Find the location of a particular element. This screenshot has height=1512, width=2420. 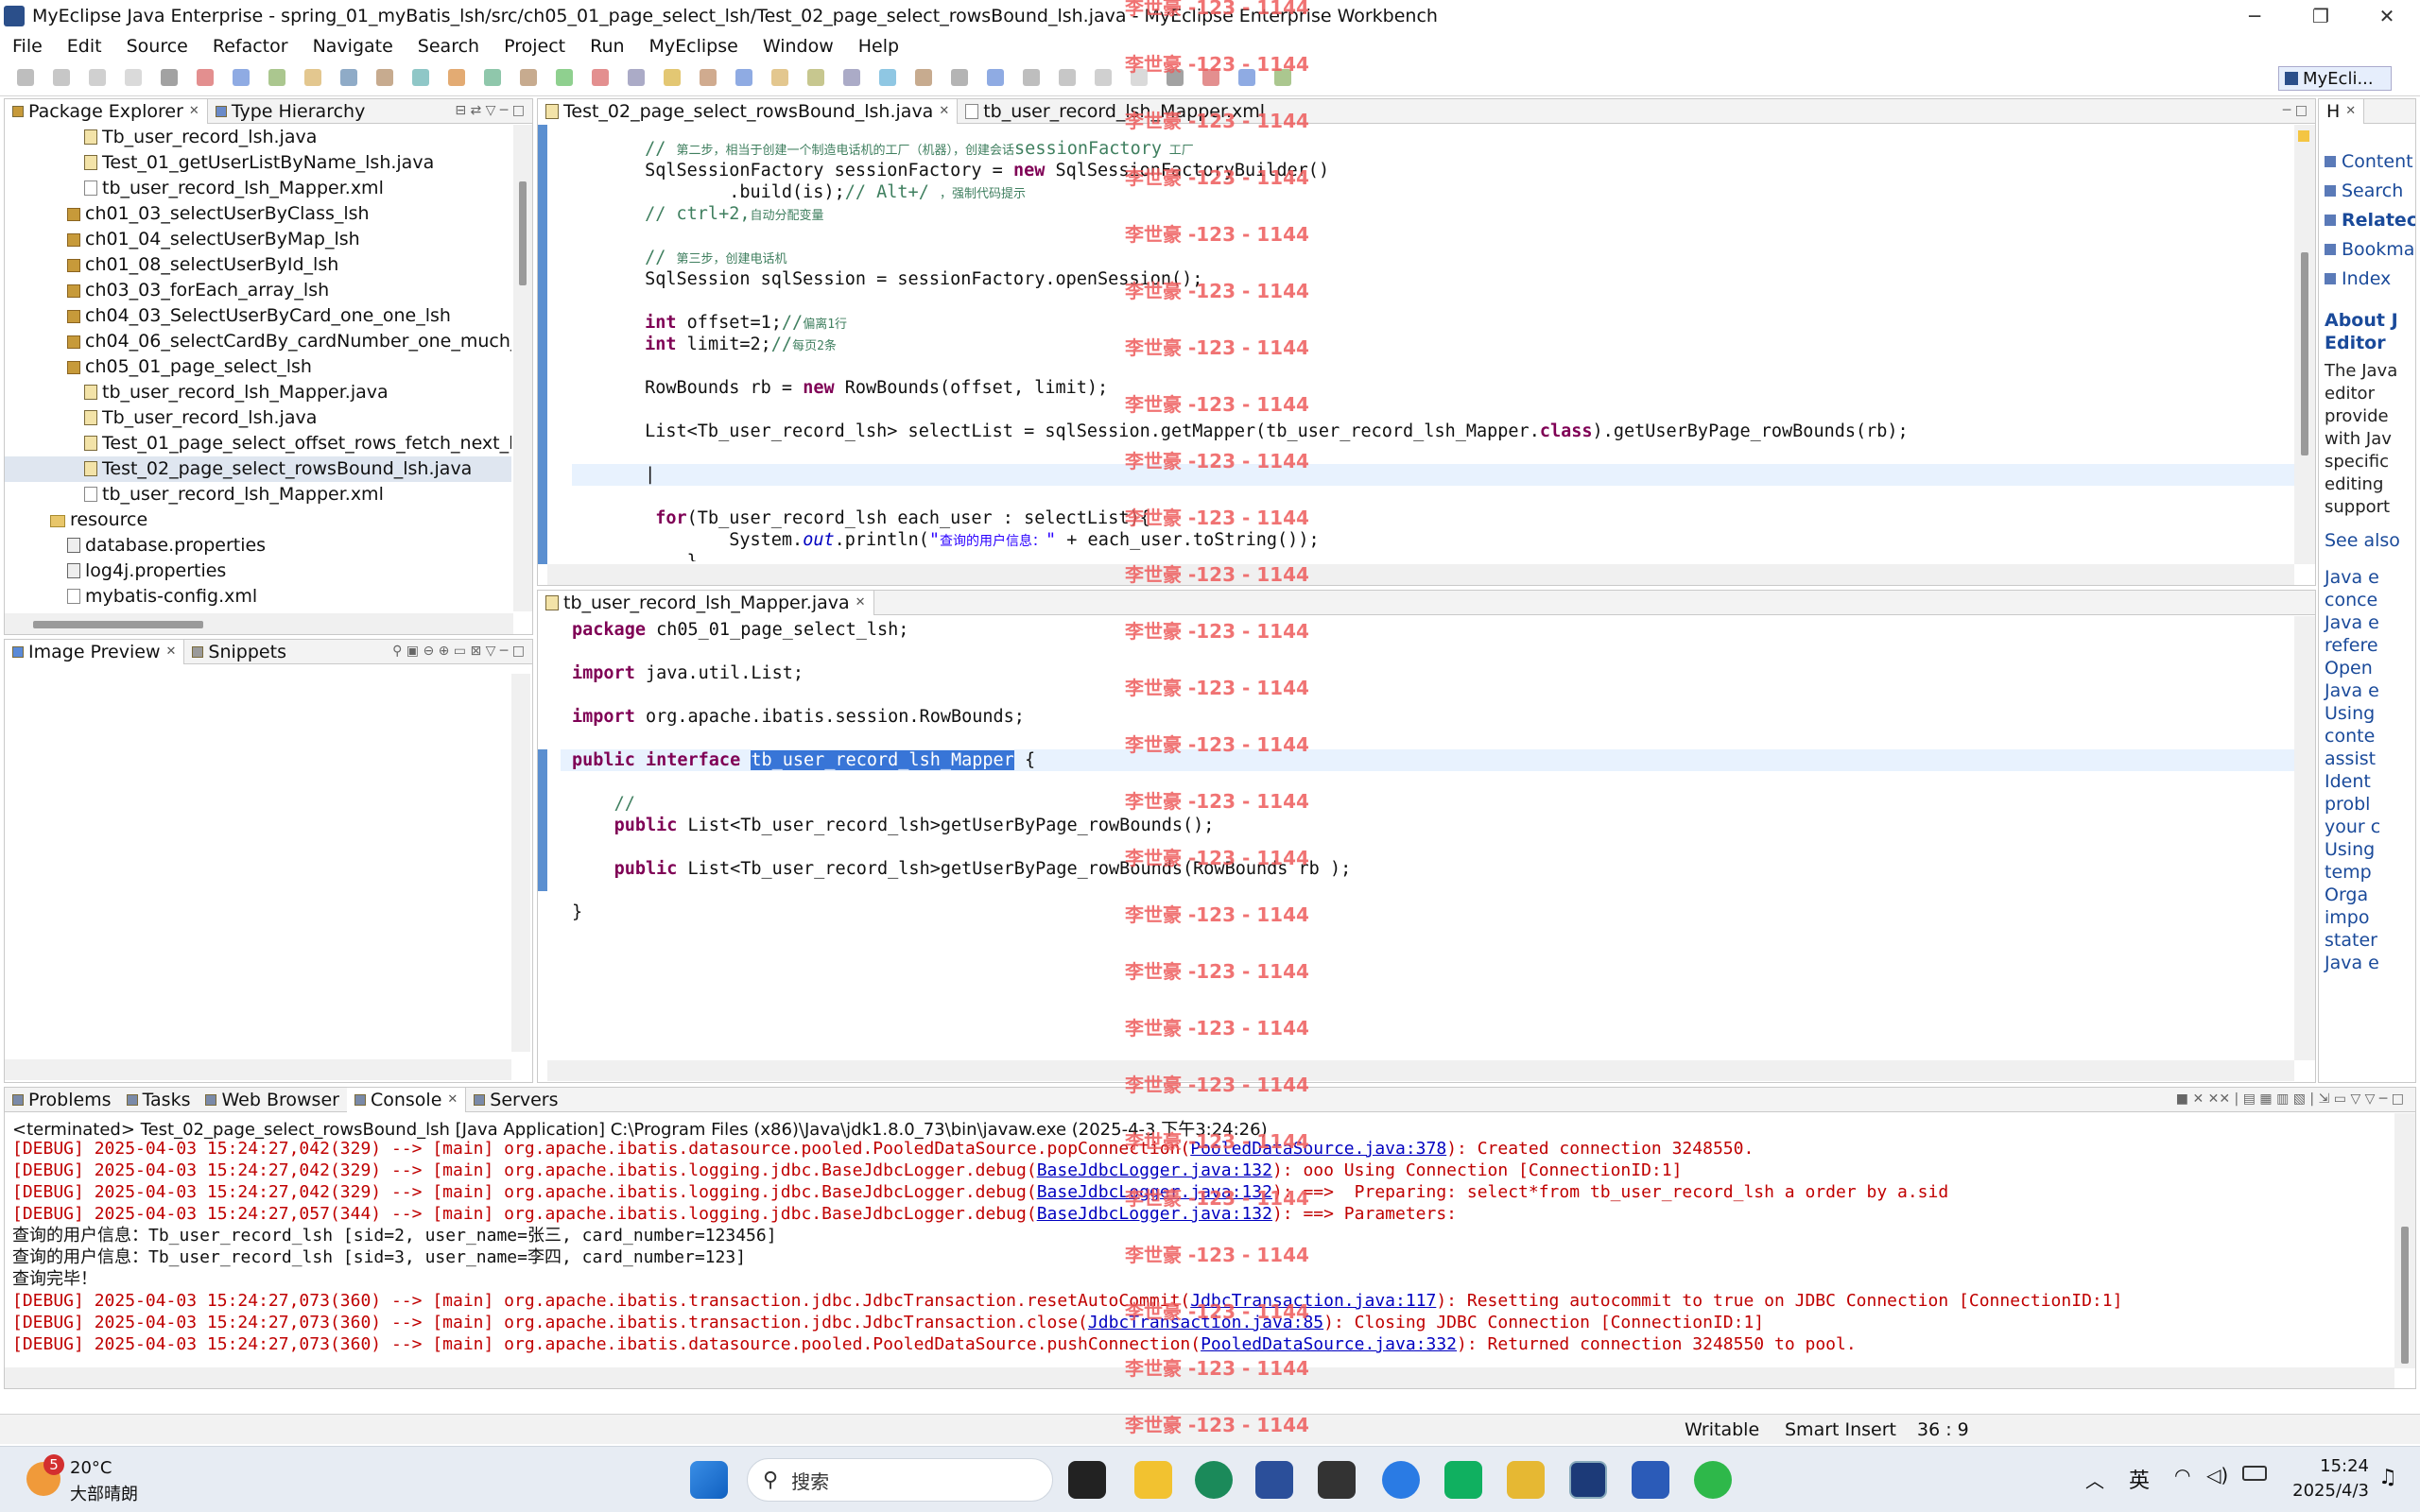

volume-icon: ◁) is located at coordinates (2217, 1475).